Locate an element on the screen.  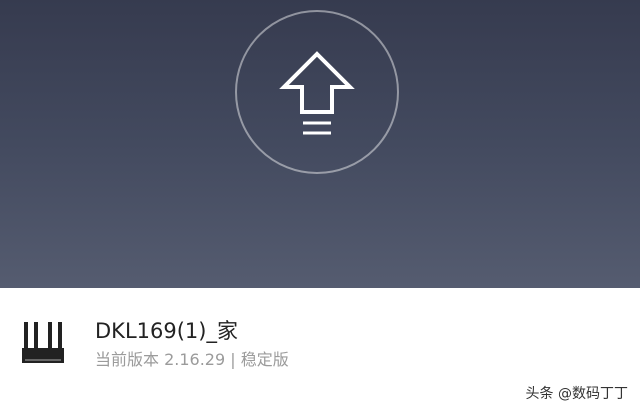
upgrade-button is located at coordinates (317, 92).